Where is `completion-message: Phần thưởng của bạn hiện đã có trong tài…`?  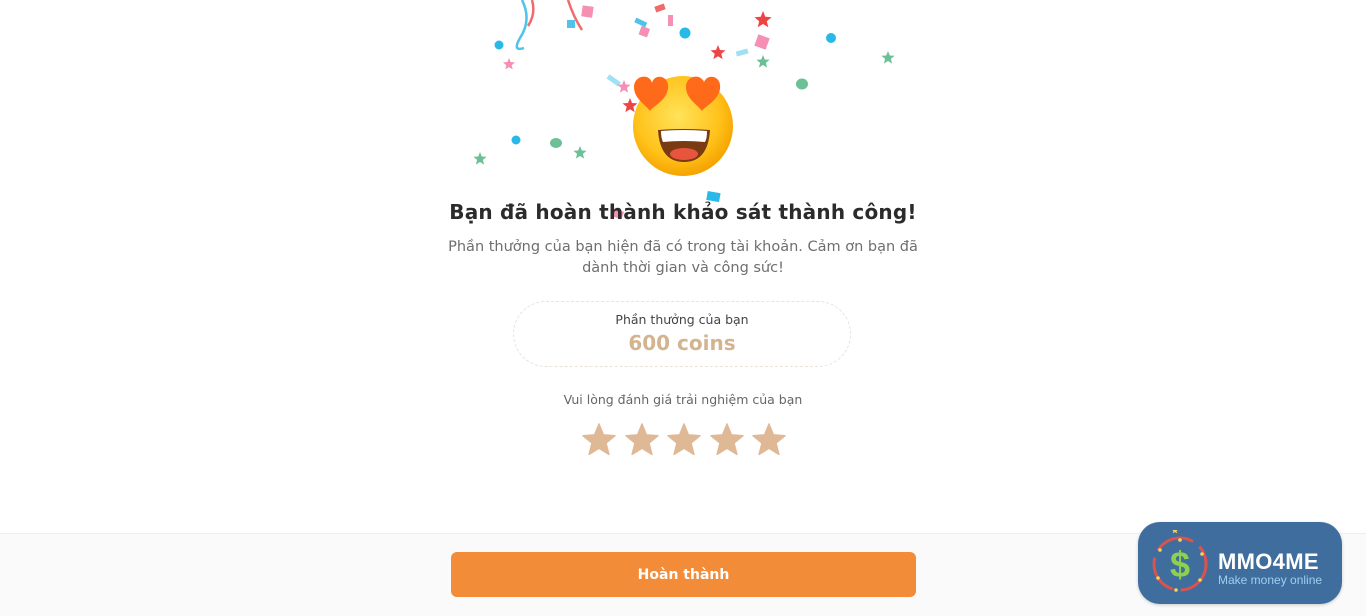
completion-message: Phần thưởng của bạn hiện đã có trong tài… is located at coordinates (683, 257).